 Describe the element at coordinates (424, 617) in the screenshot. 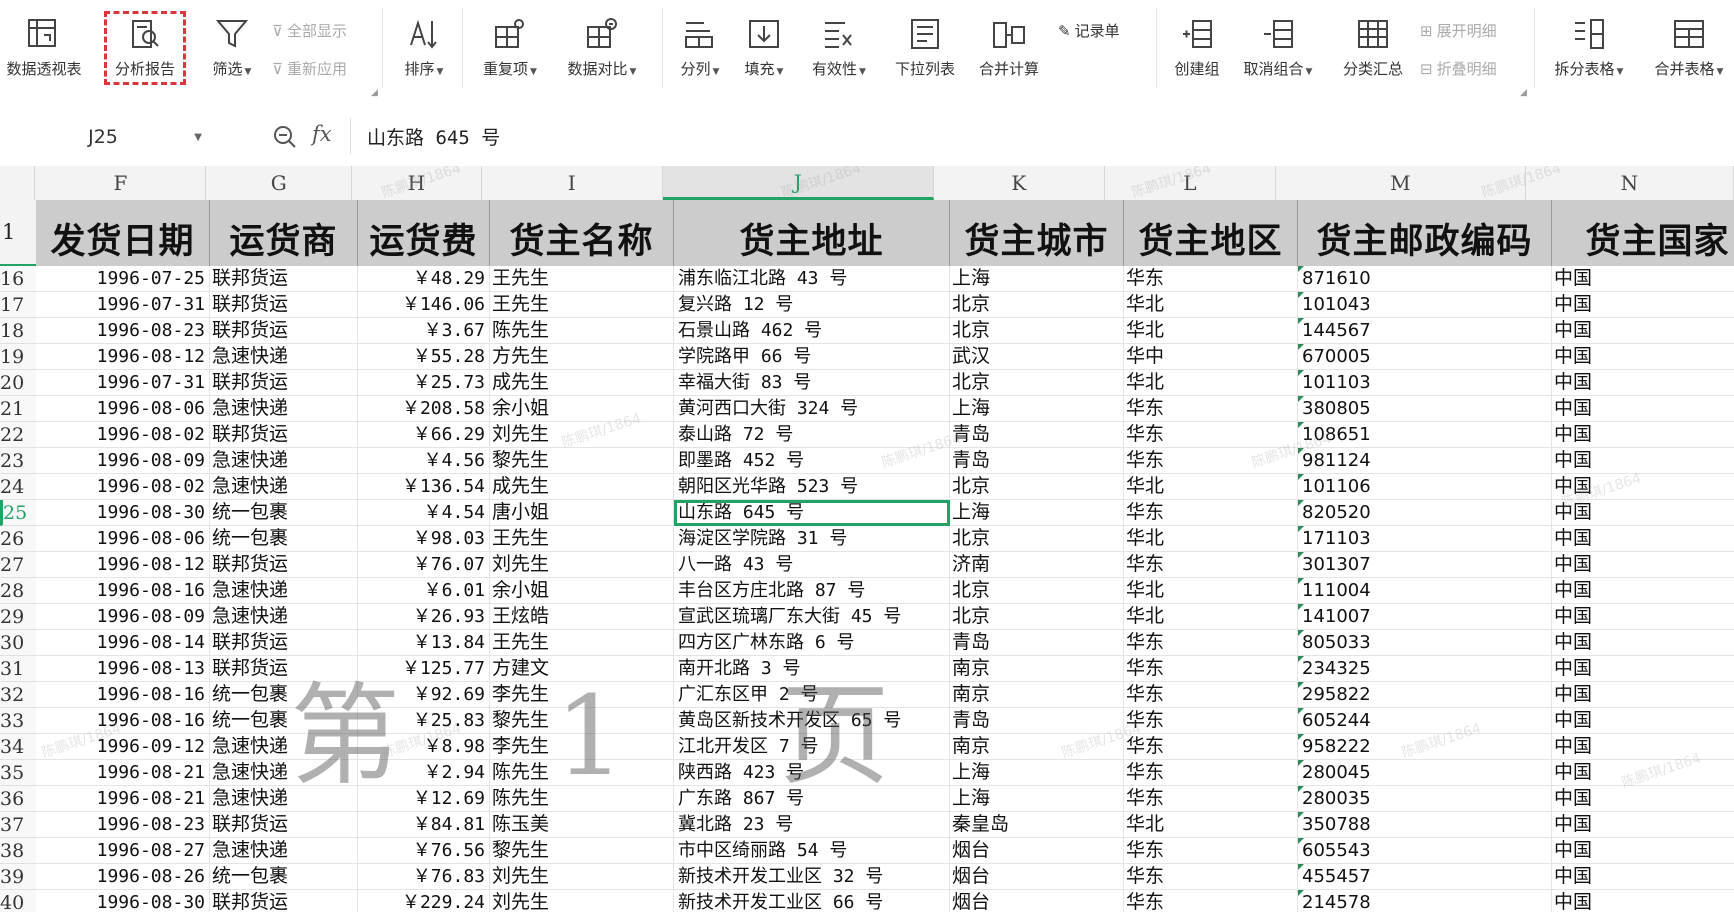

I see `table-cell: ￥26.93` at that location.